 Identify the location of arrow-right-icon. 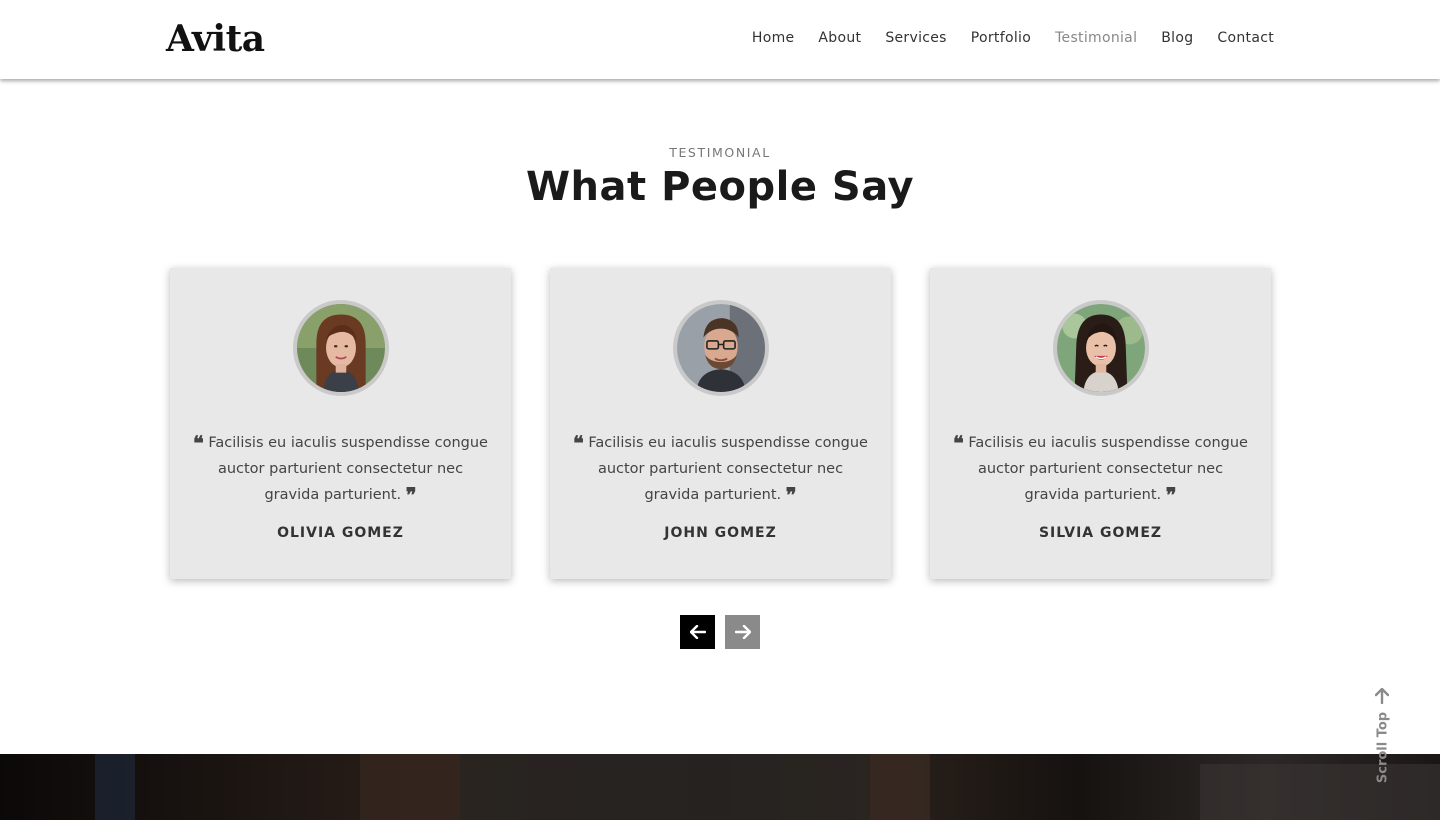
(742, 632).